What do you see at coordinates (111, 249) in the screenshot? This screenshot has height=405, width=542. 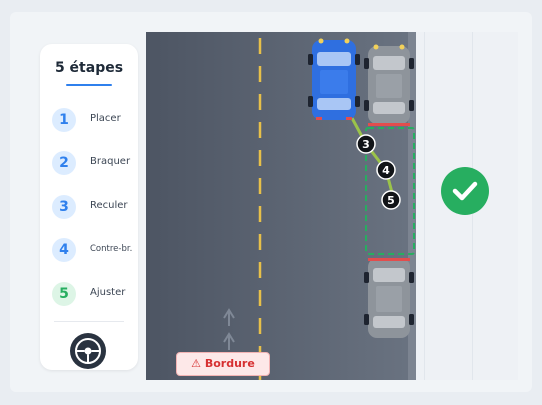 I see `step-label: Contre-br.` at bounding box center [111, 249].